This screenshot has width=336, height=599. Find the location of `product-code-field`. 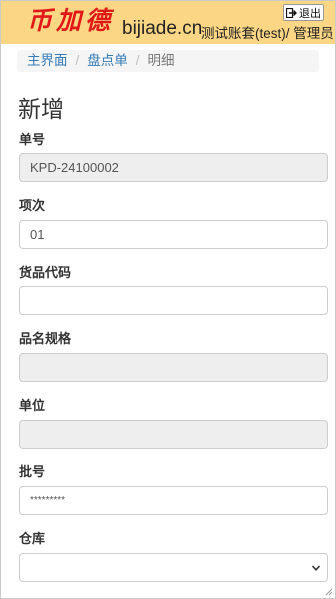

product-code-field is located at coordinates (173, 300).